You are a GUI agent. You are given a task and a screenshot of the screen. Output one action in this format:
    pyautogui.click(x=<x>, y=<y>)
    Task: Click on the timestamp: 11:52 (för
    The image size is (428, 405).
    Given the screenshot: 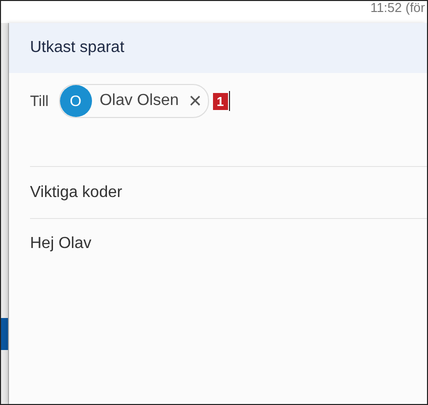 What is the action you would take?
    pyautogui.click(x=398, y=8)
    